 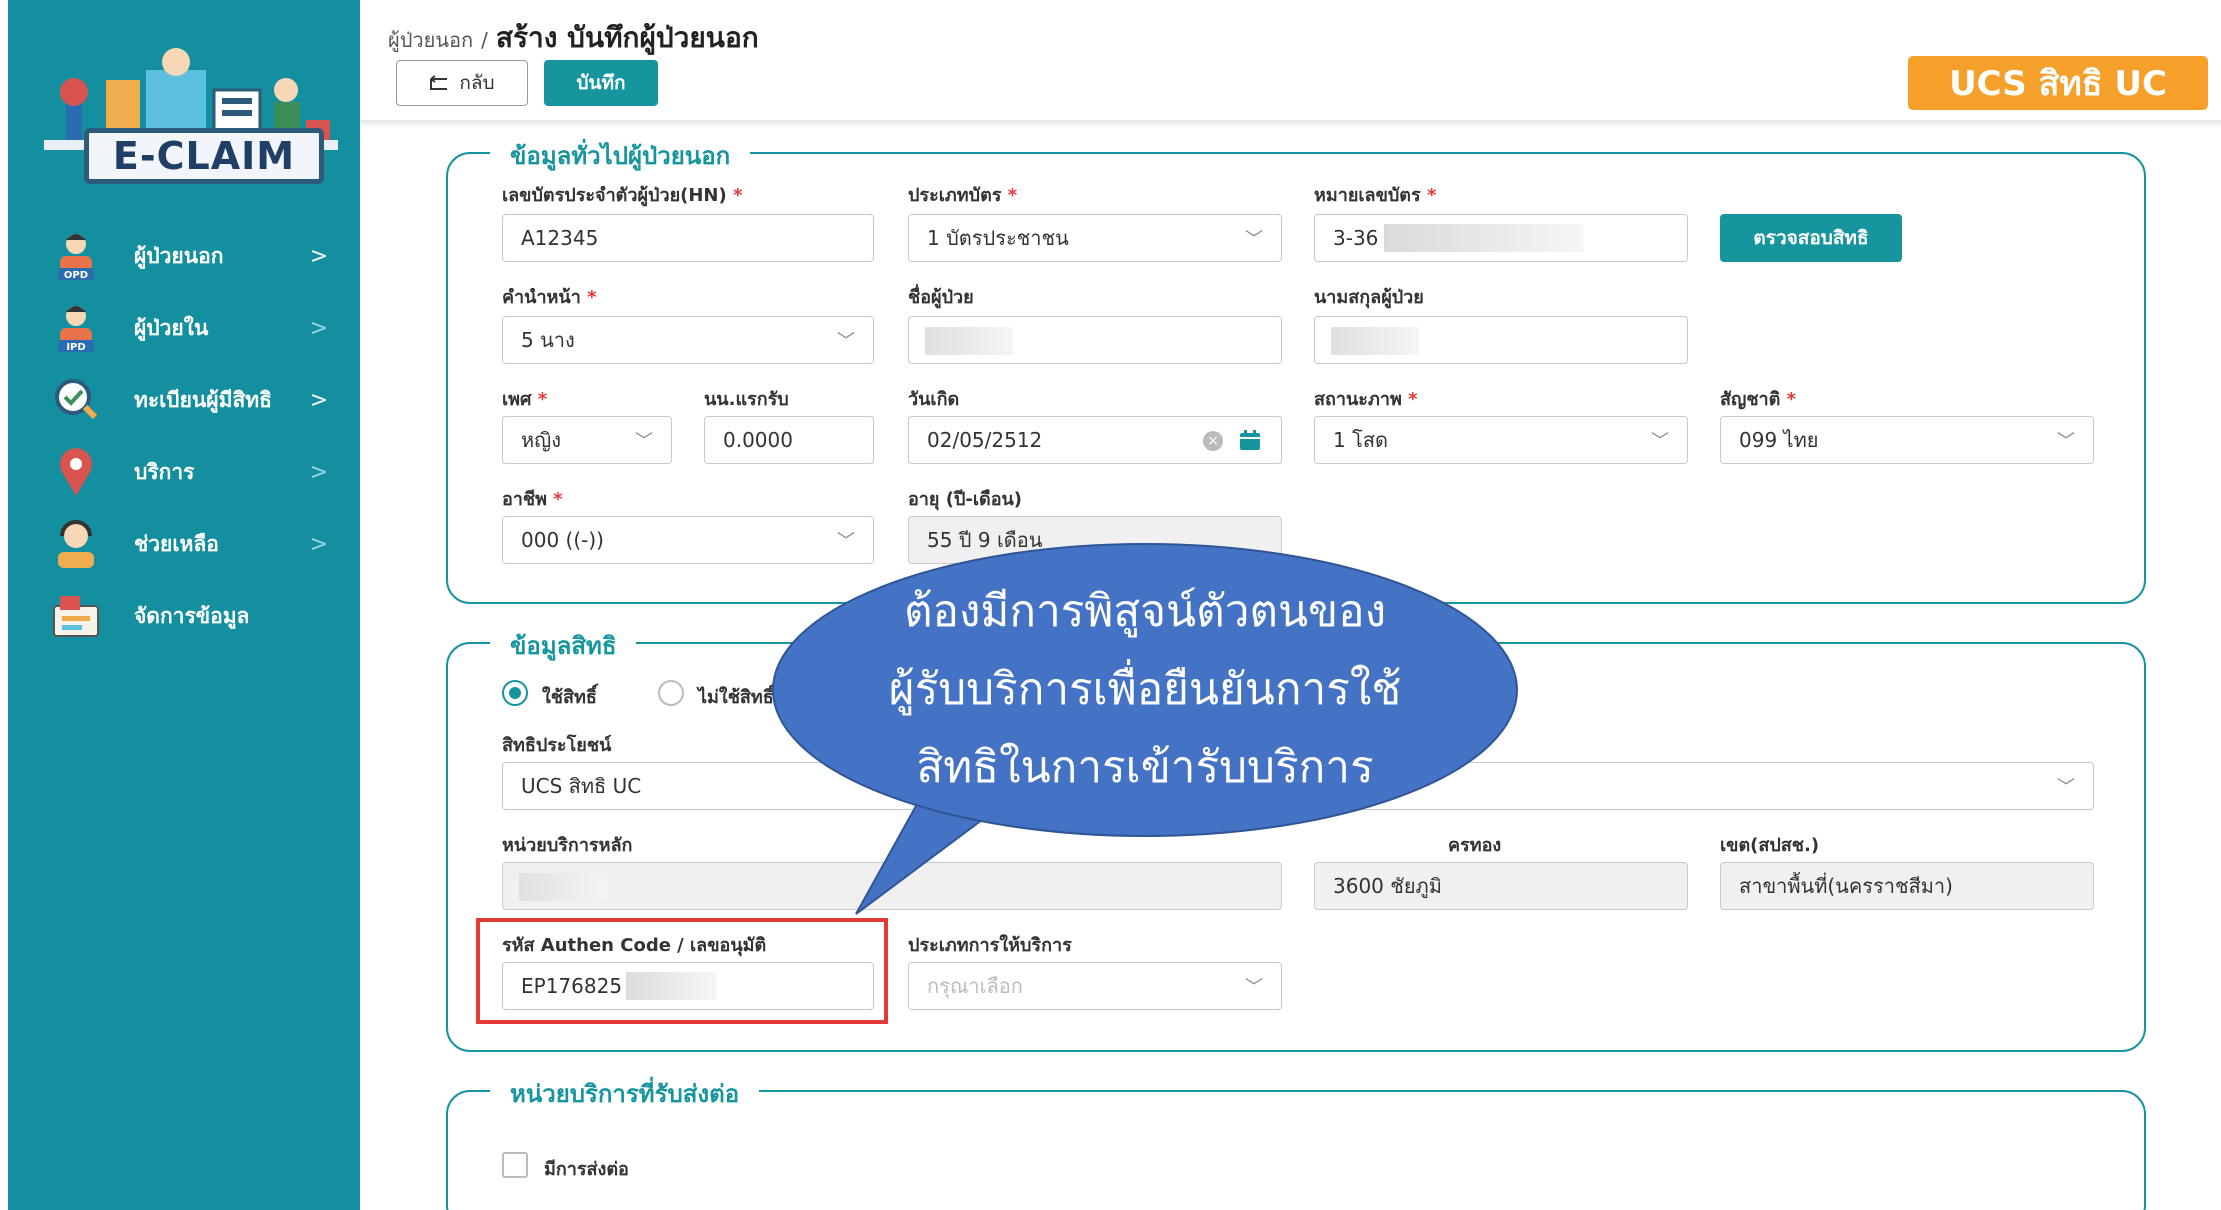 What do you see at coordinates (586, 1169) in the screenshot?
I see `has-referral-label: มีการส่งต่อ` at bounding box center [586, 1169].